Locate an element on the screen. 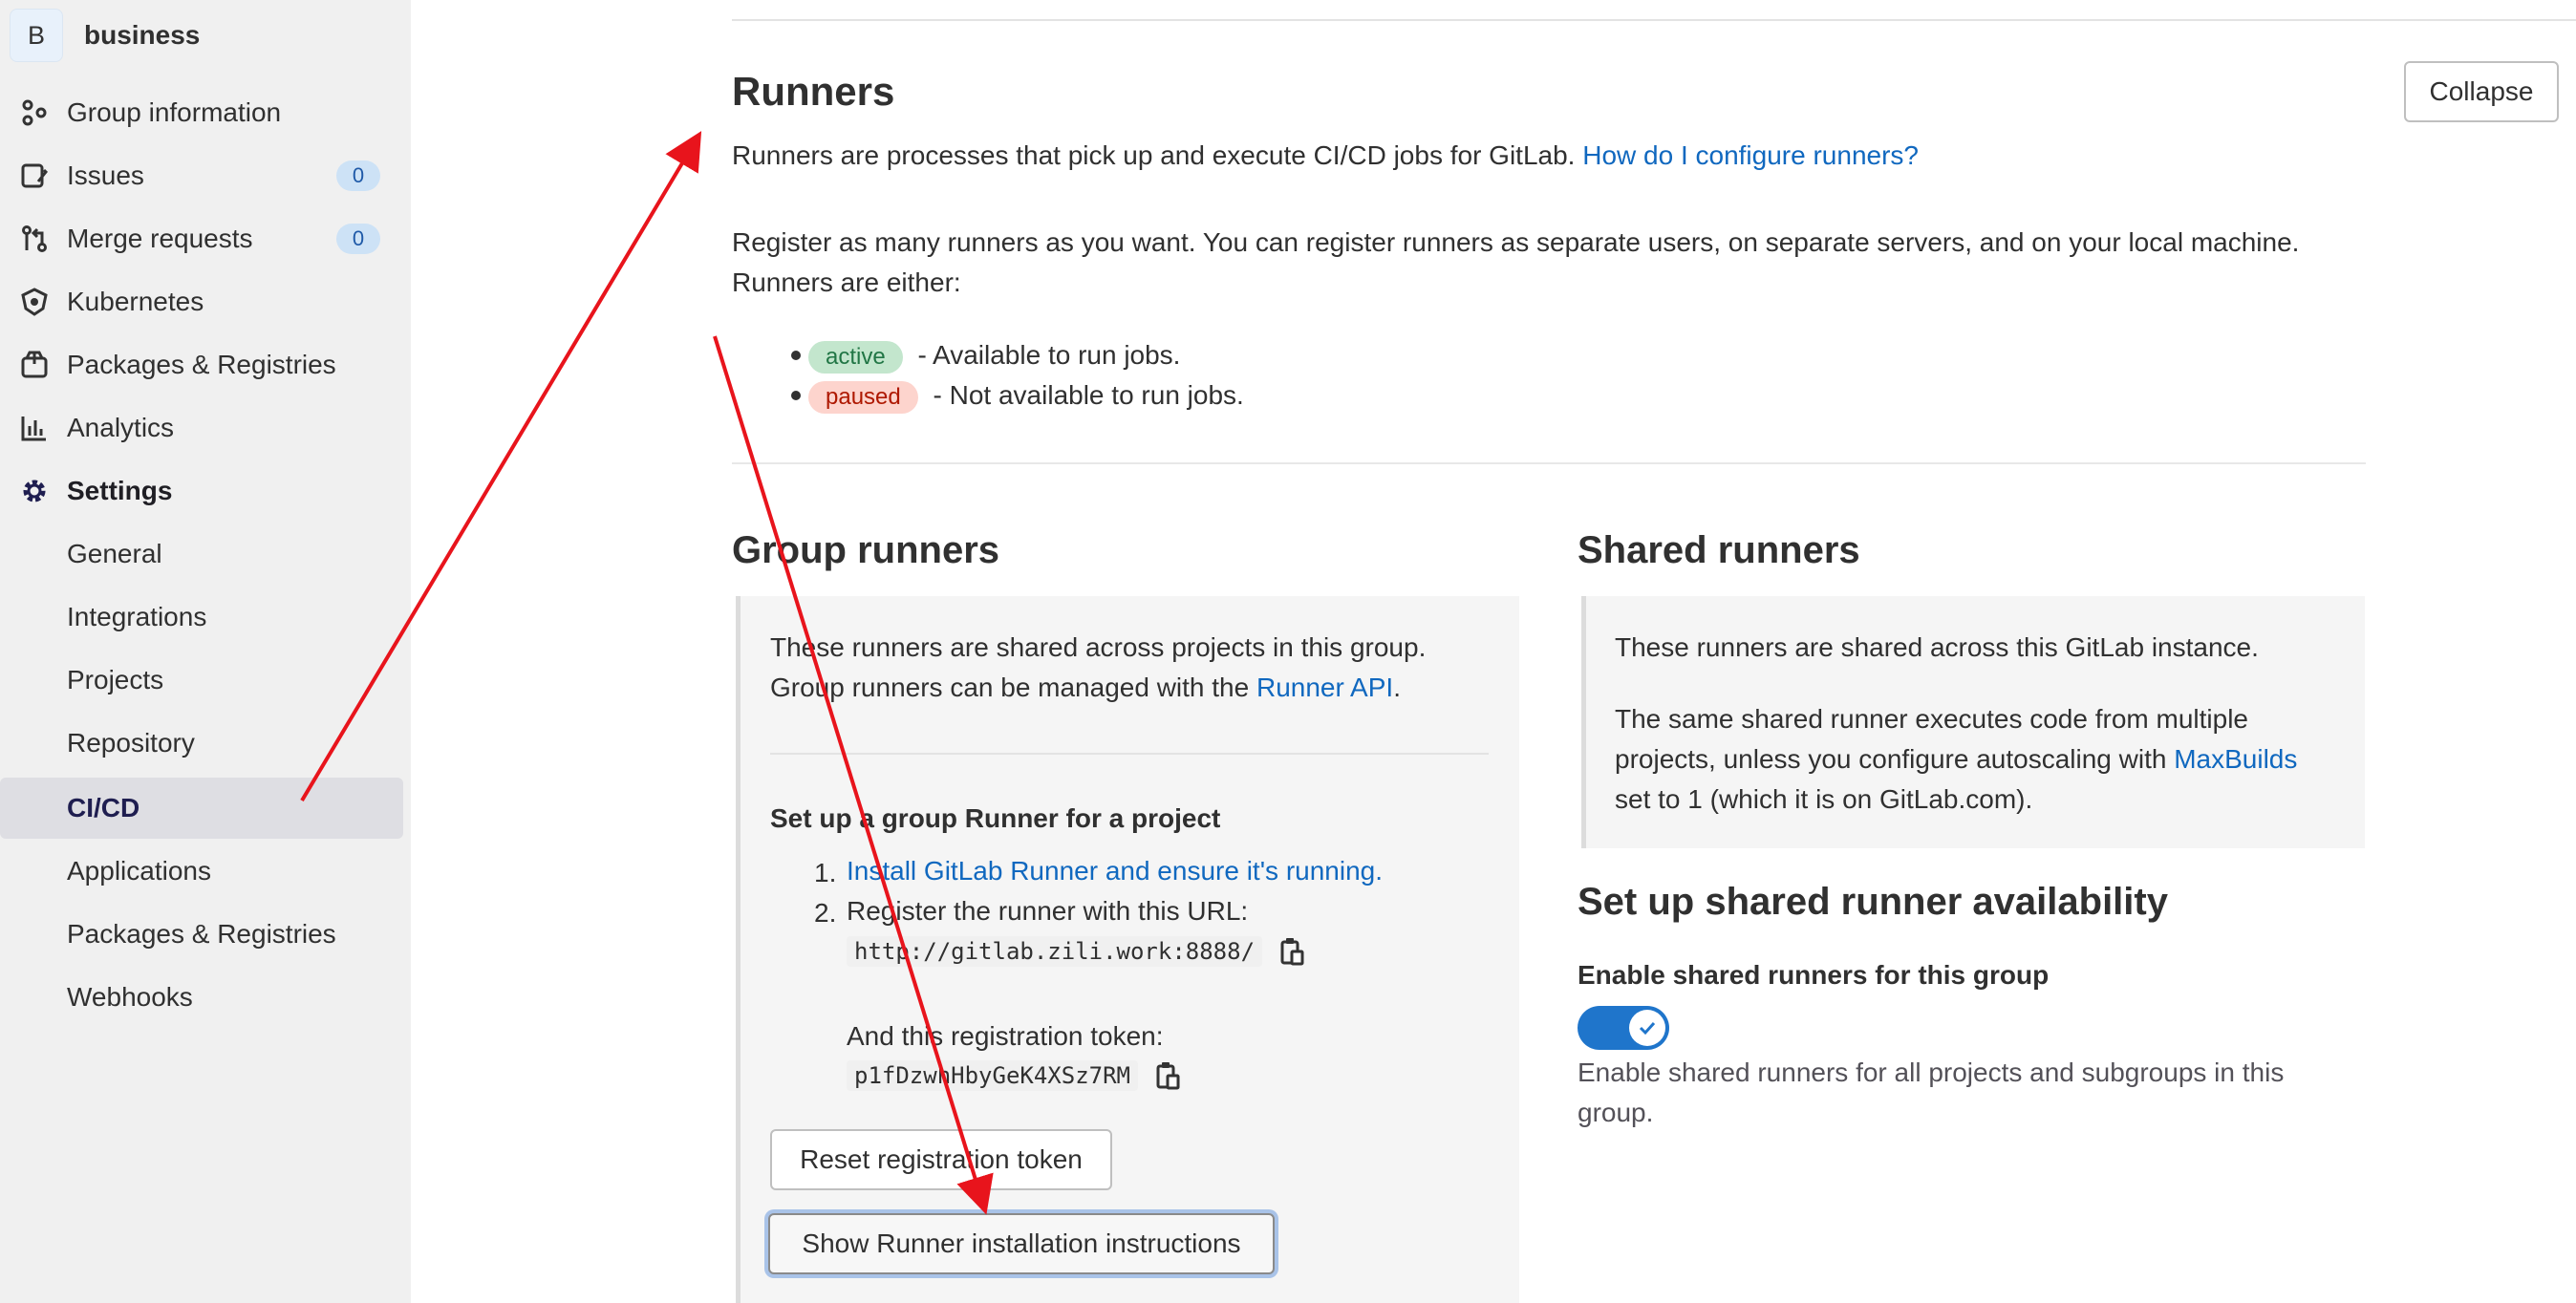  sidebar-subitem-label: Packages & Registries is located at coordinates (201, 934).